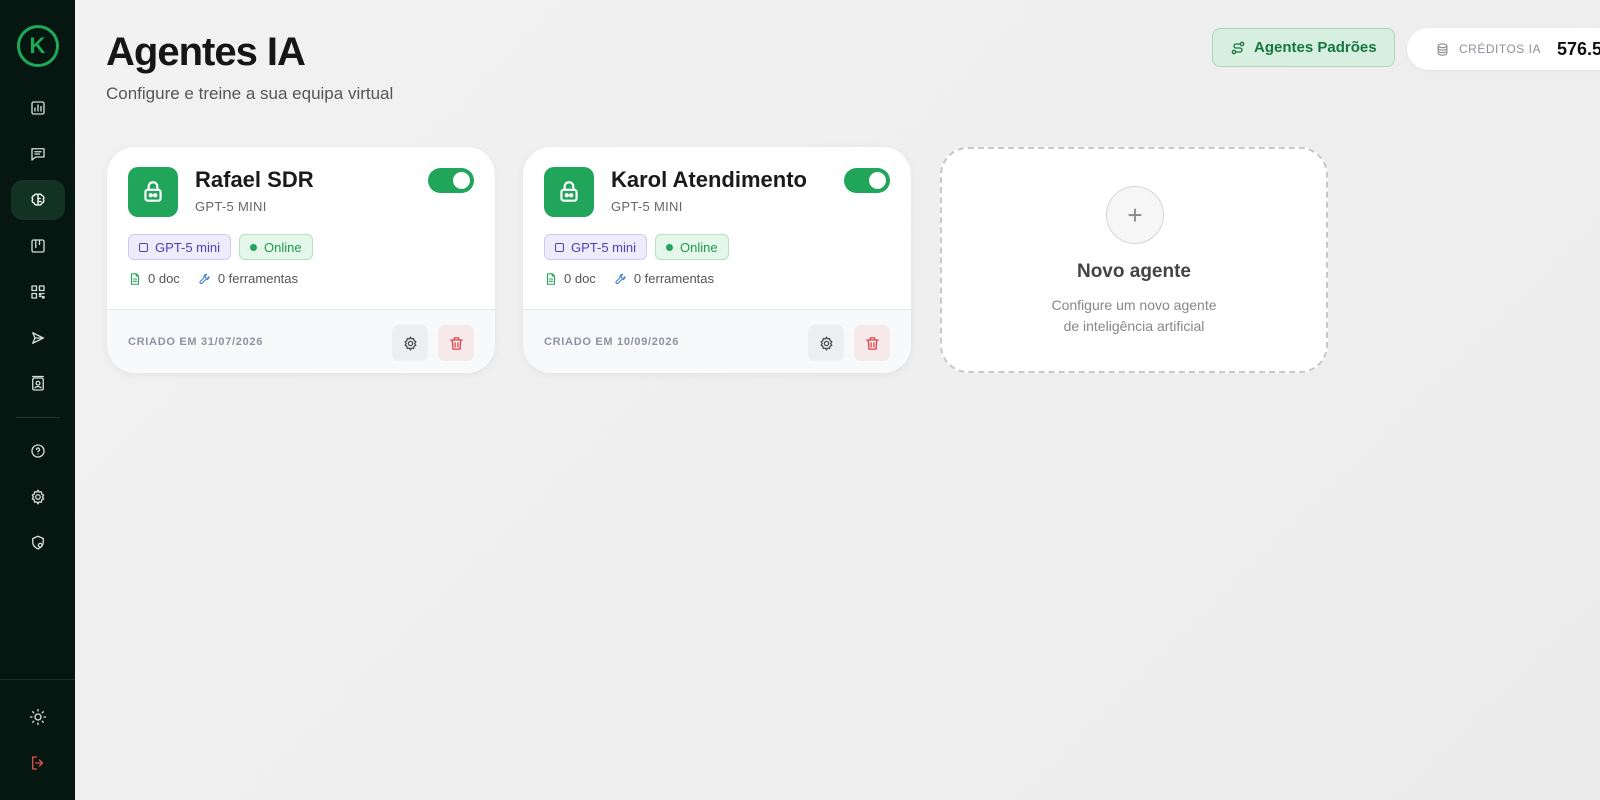 The image size is (1600, 800). I want to click on credits-value: 576.5, so click(1578, 48).